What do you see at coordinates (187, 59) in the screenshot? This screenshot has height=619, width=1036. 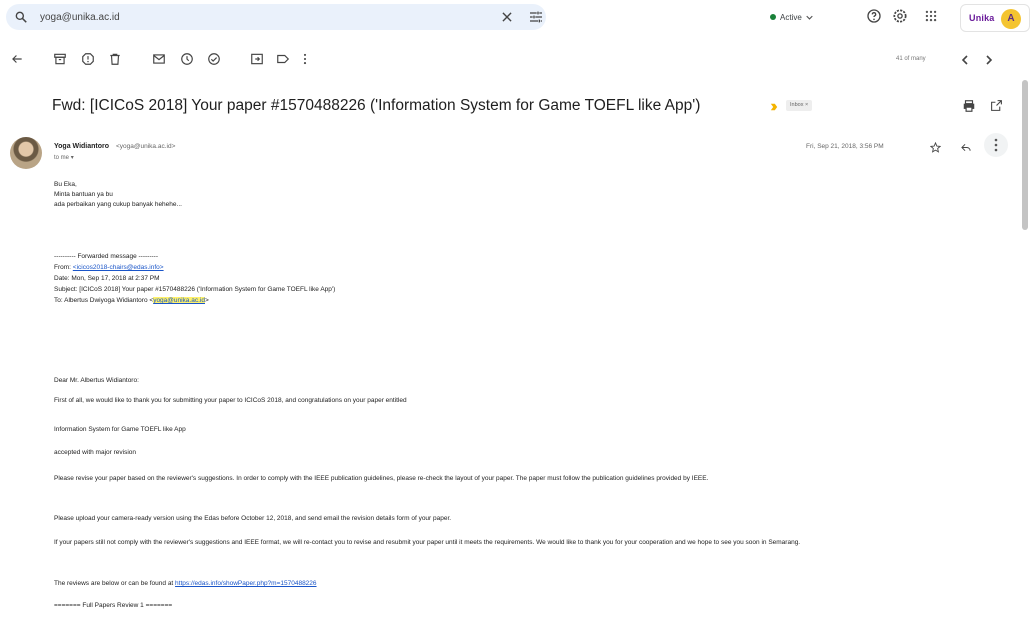 I see `snooze-icon` at bounding box center [187, 59].